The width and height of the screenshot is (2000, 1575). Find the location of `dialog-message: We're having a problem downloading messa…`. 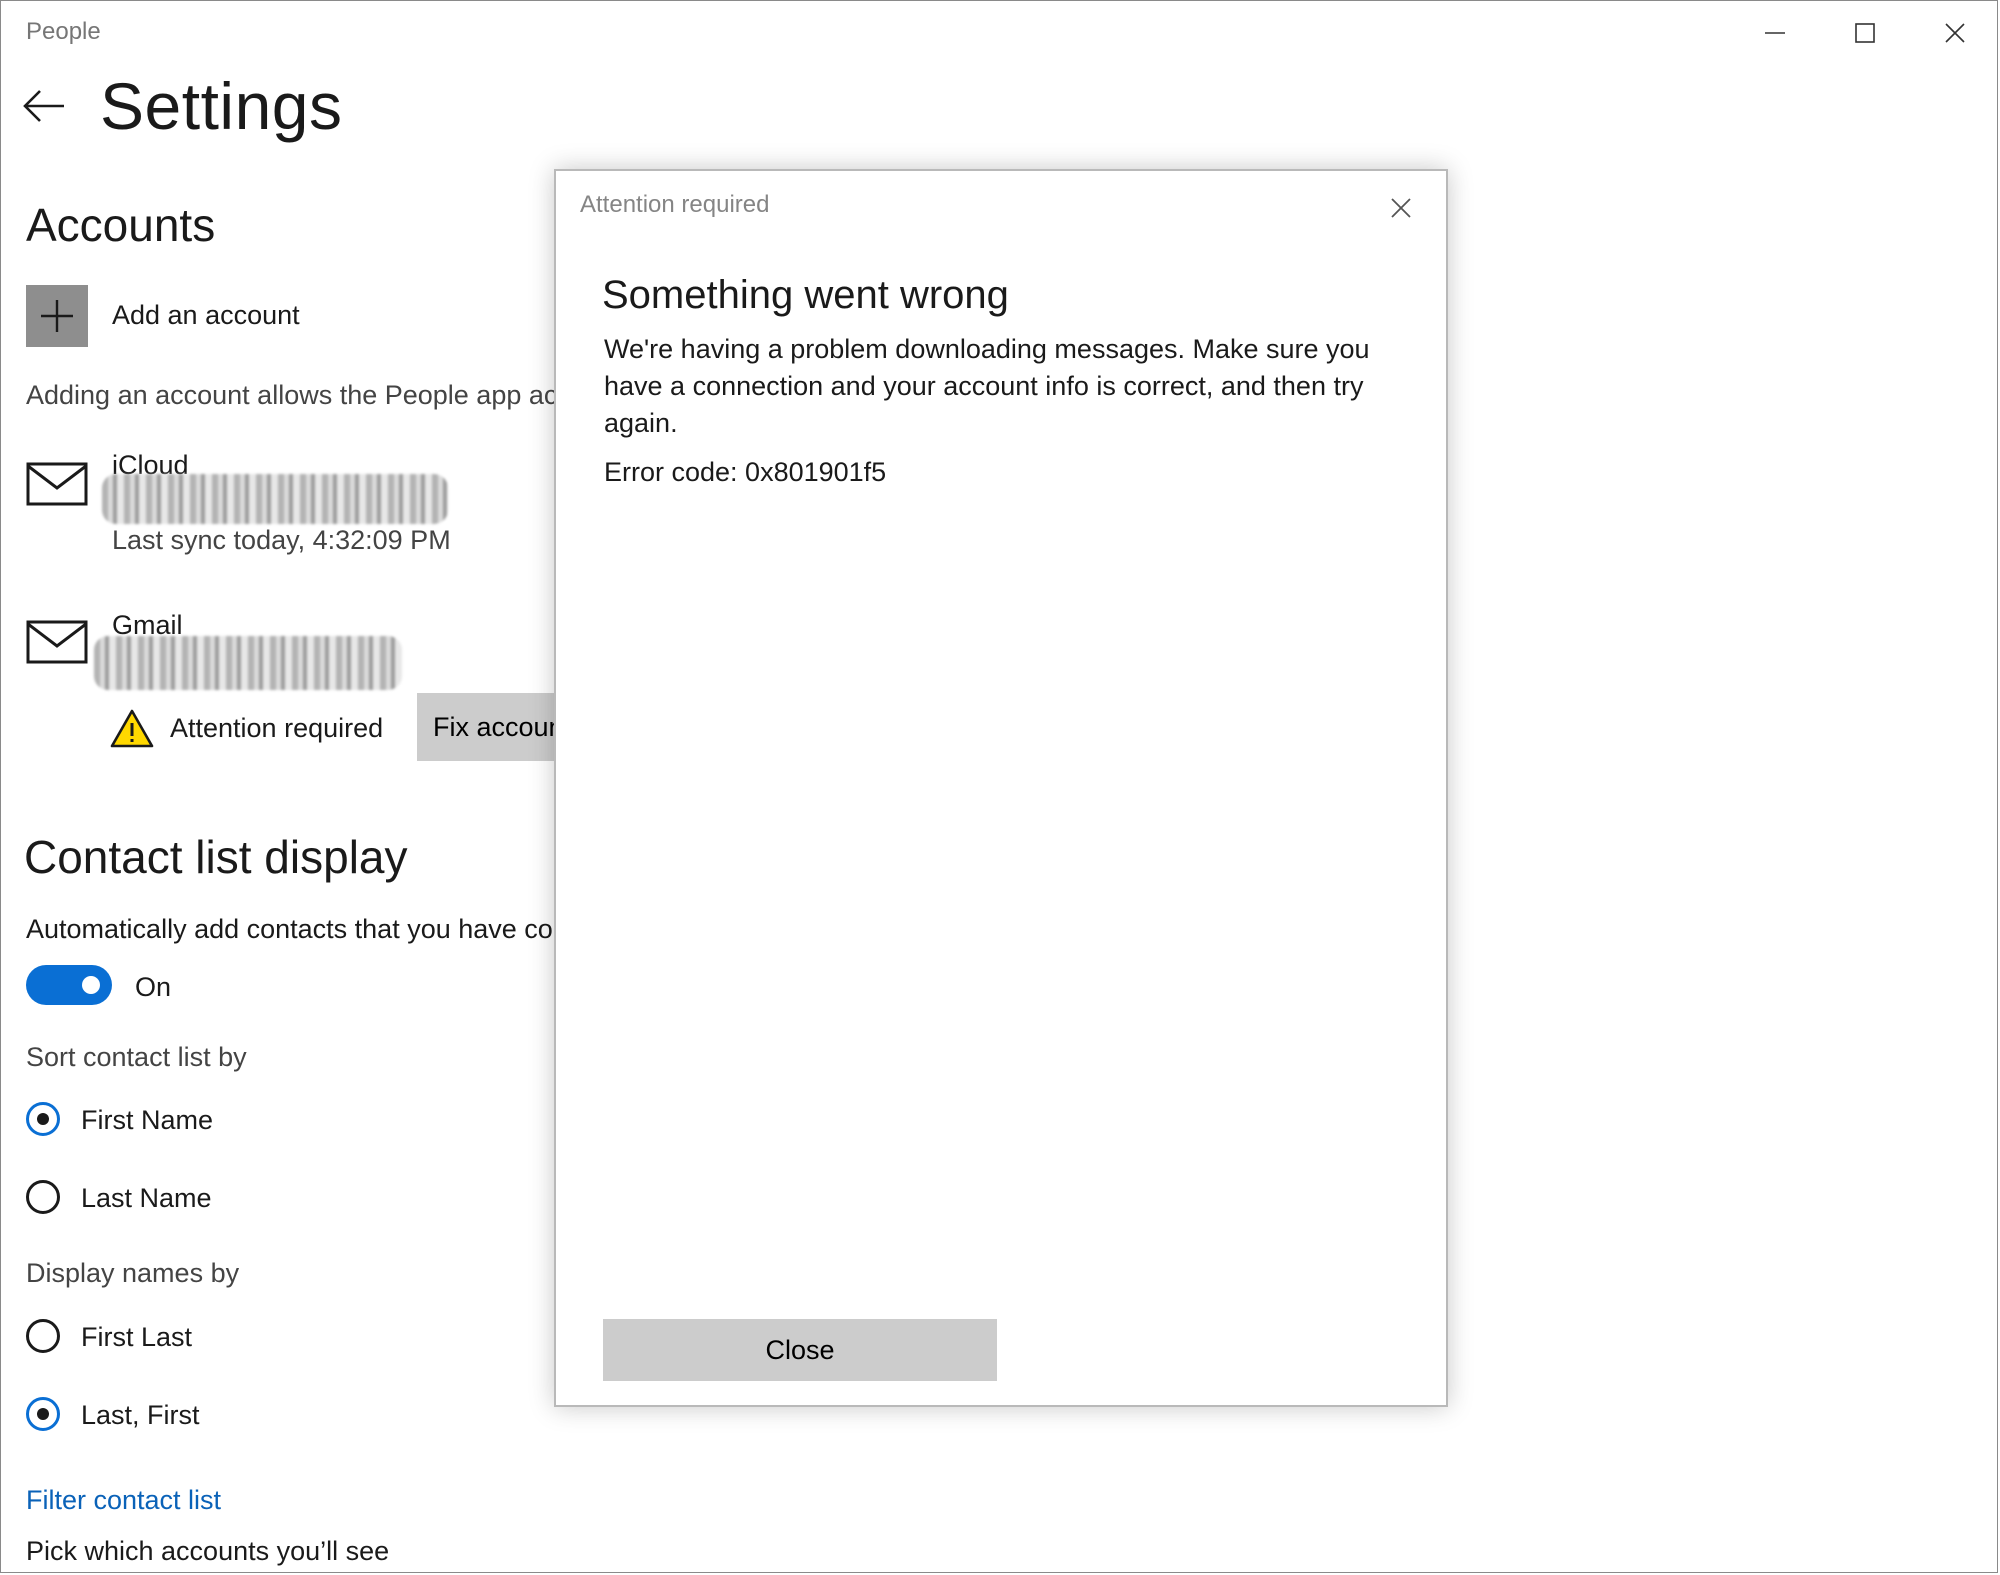

dialog-message: We're having a problem downloading messa… is located at coordinates (987, 386).